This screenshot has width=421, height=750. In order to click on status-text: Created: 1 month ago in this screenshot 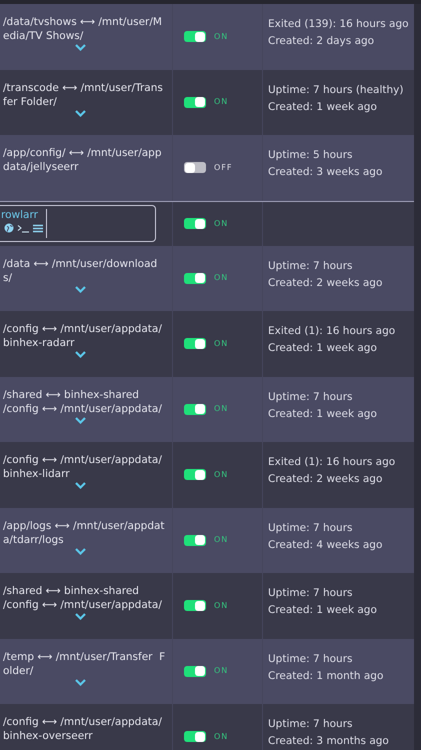, I will do `click(326, 675)`.